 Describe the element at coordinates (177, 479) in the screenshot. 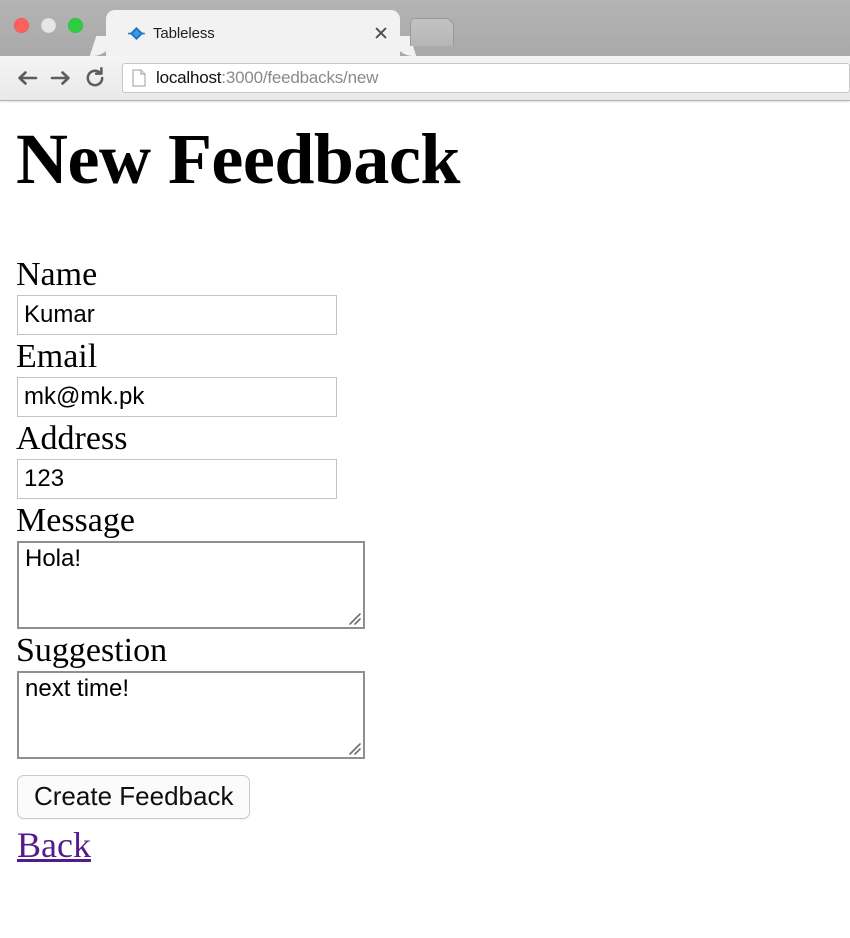

I see `address-input` at that location.